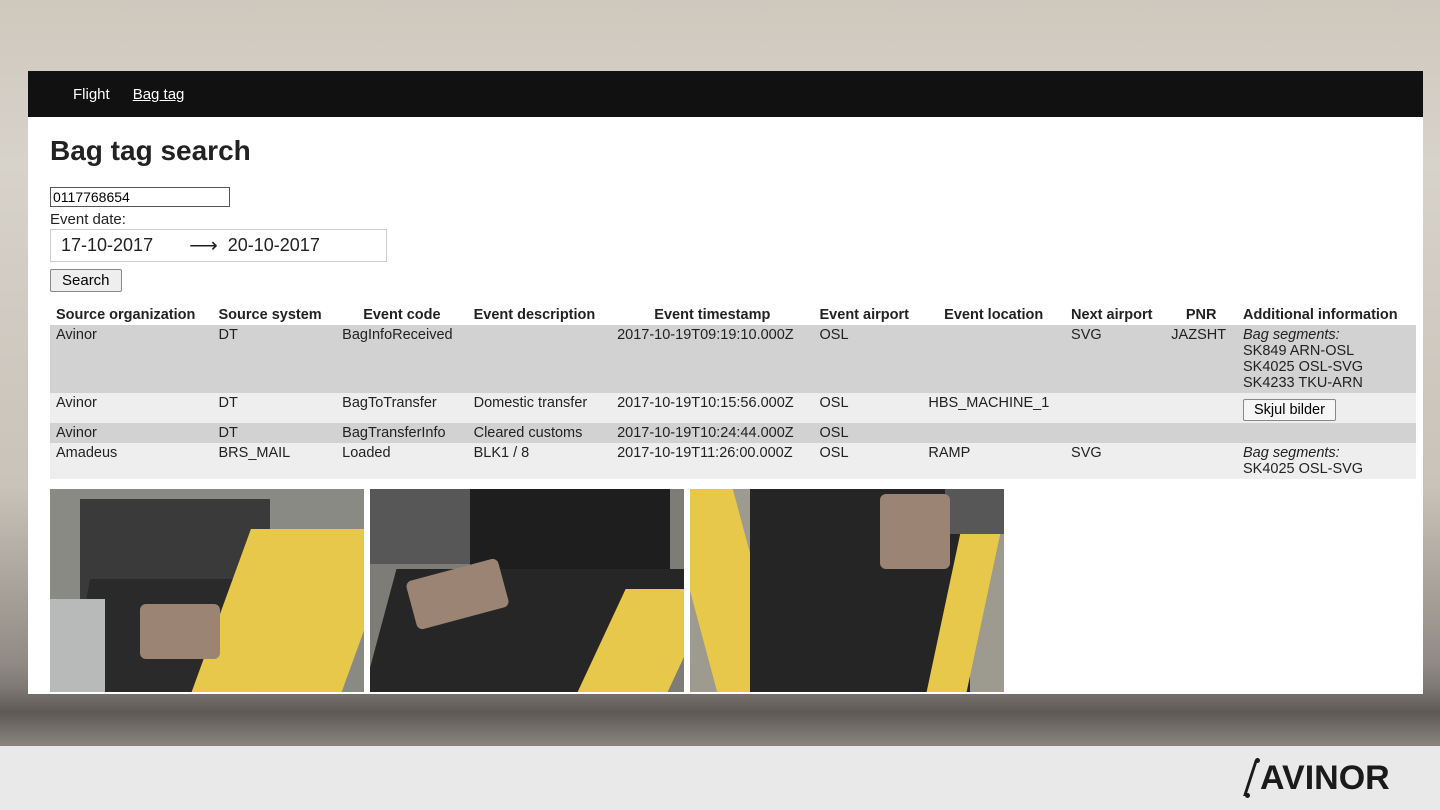  Describe the element at coordinates (86, 280) in the screenshot. I see `search-button: Search` at that location.